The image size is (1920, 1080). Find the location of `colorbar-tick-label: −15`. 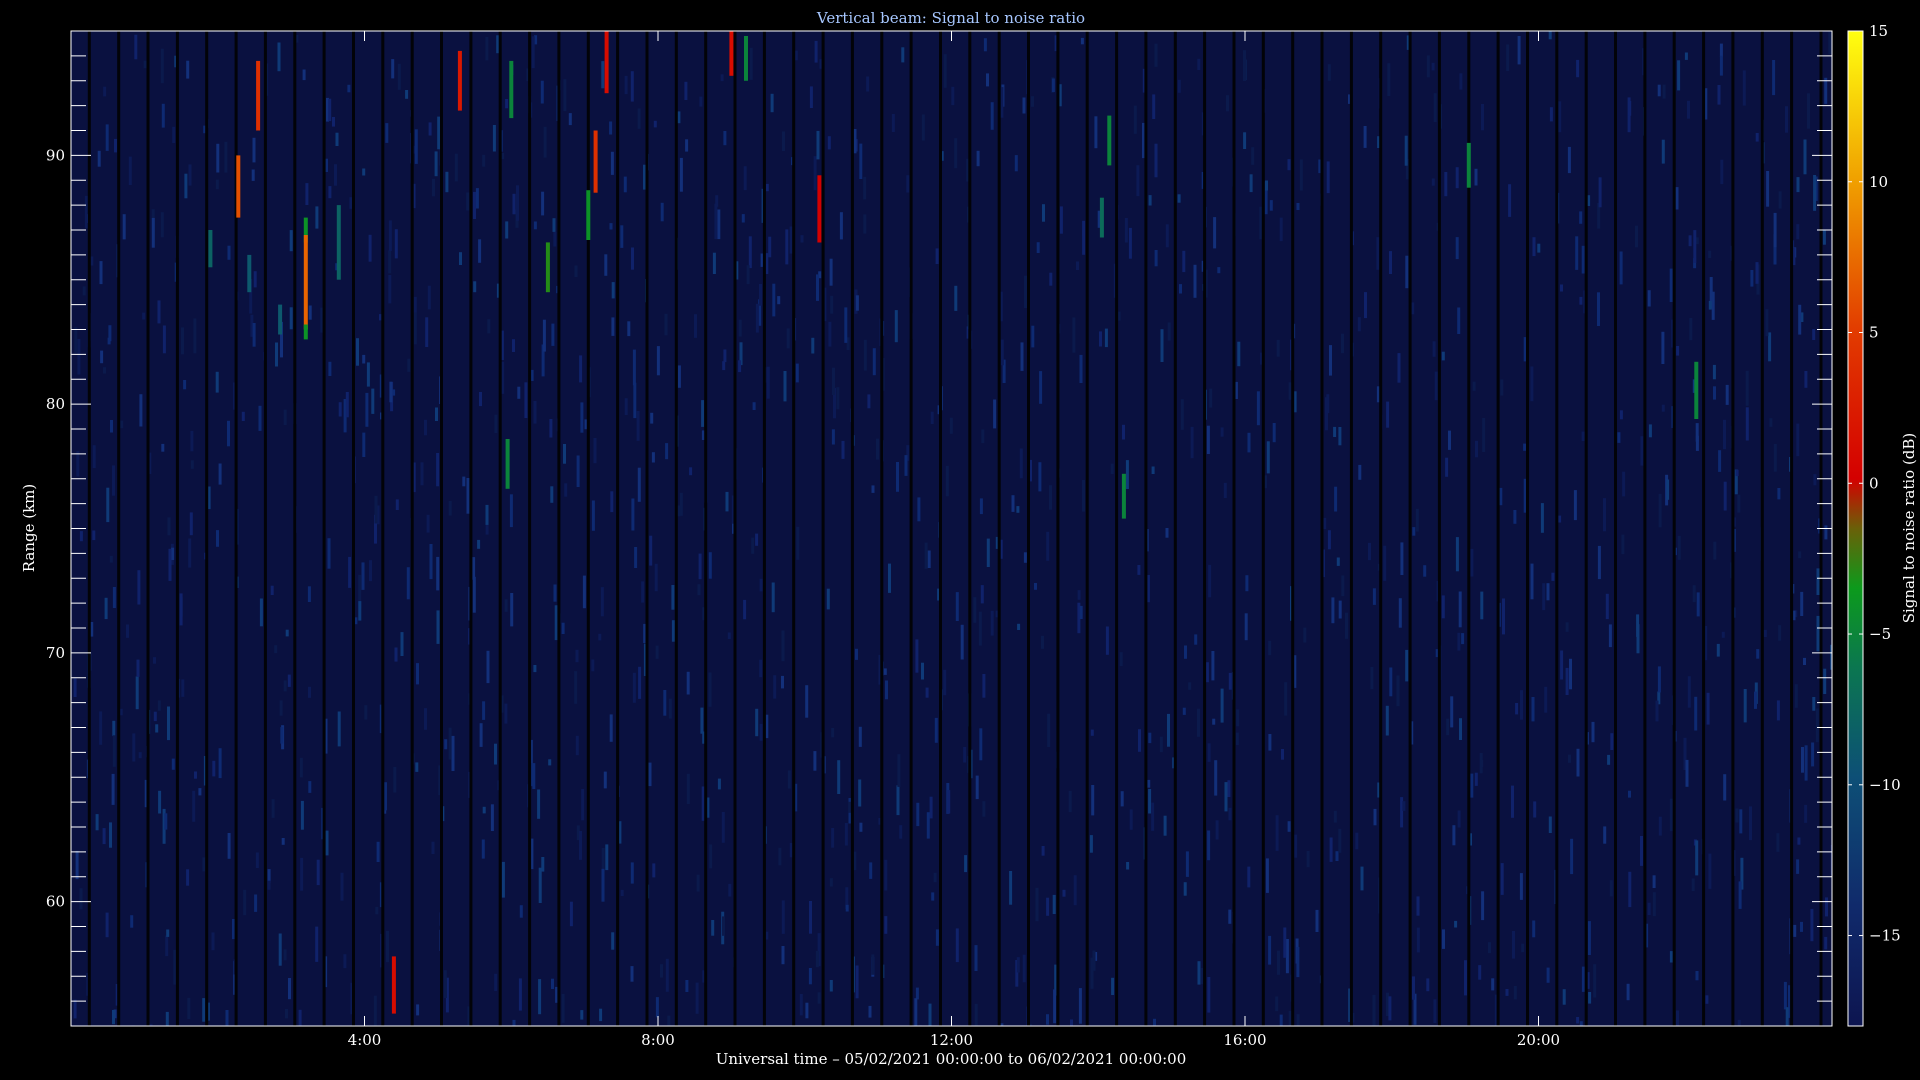

colorbar-tick-label: −15 is located at coordinates (1885, 936).